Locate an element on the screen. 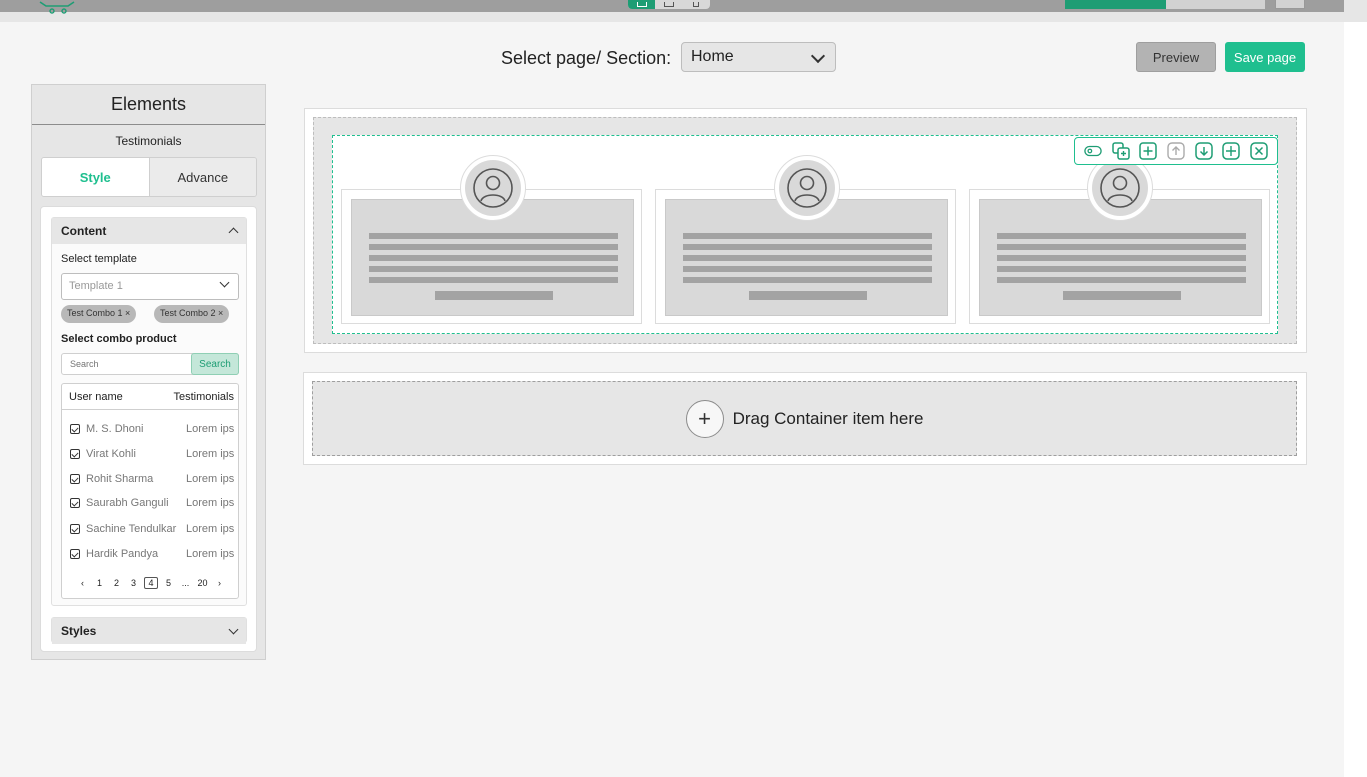  top-right-actions is located at coordinates (1185, 4).